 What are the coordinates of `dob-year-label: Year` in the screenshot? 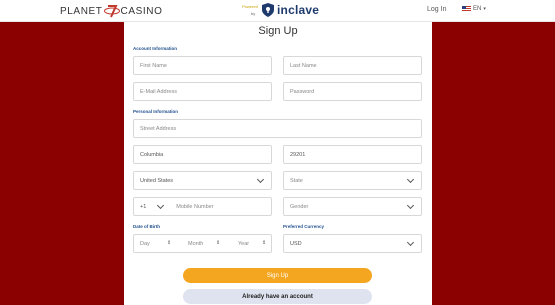 It's located at (244, 243).